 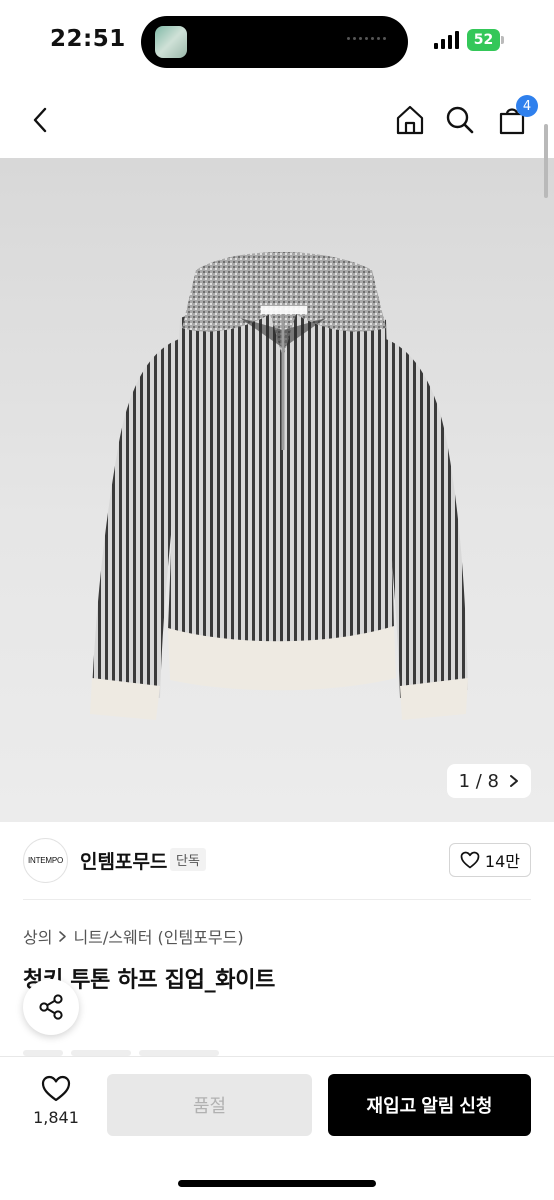 I want to click on brand-row: INTEMPO 인템포무드 단독 14만, so click(x=277, y=861).